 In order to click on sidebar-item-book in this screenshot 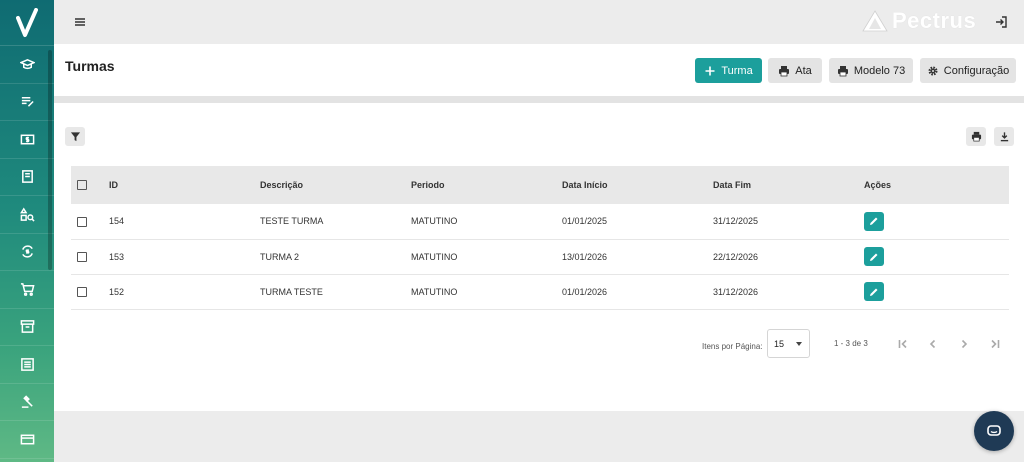, I will do `click(27, 177)`.